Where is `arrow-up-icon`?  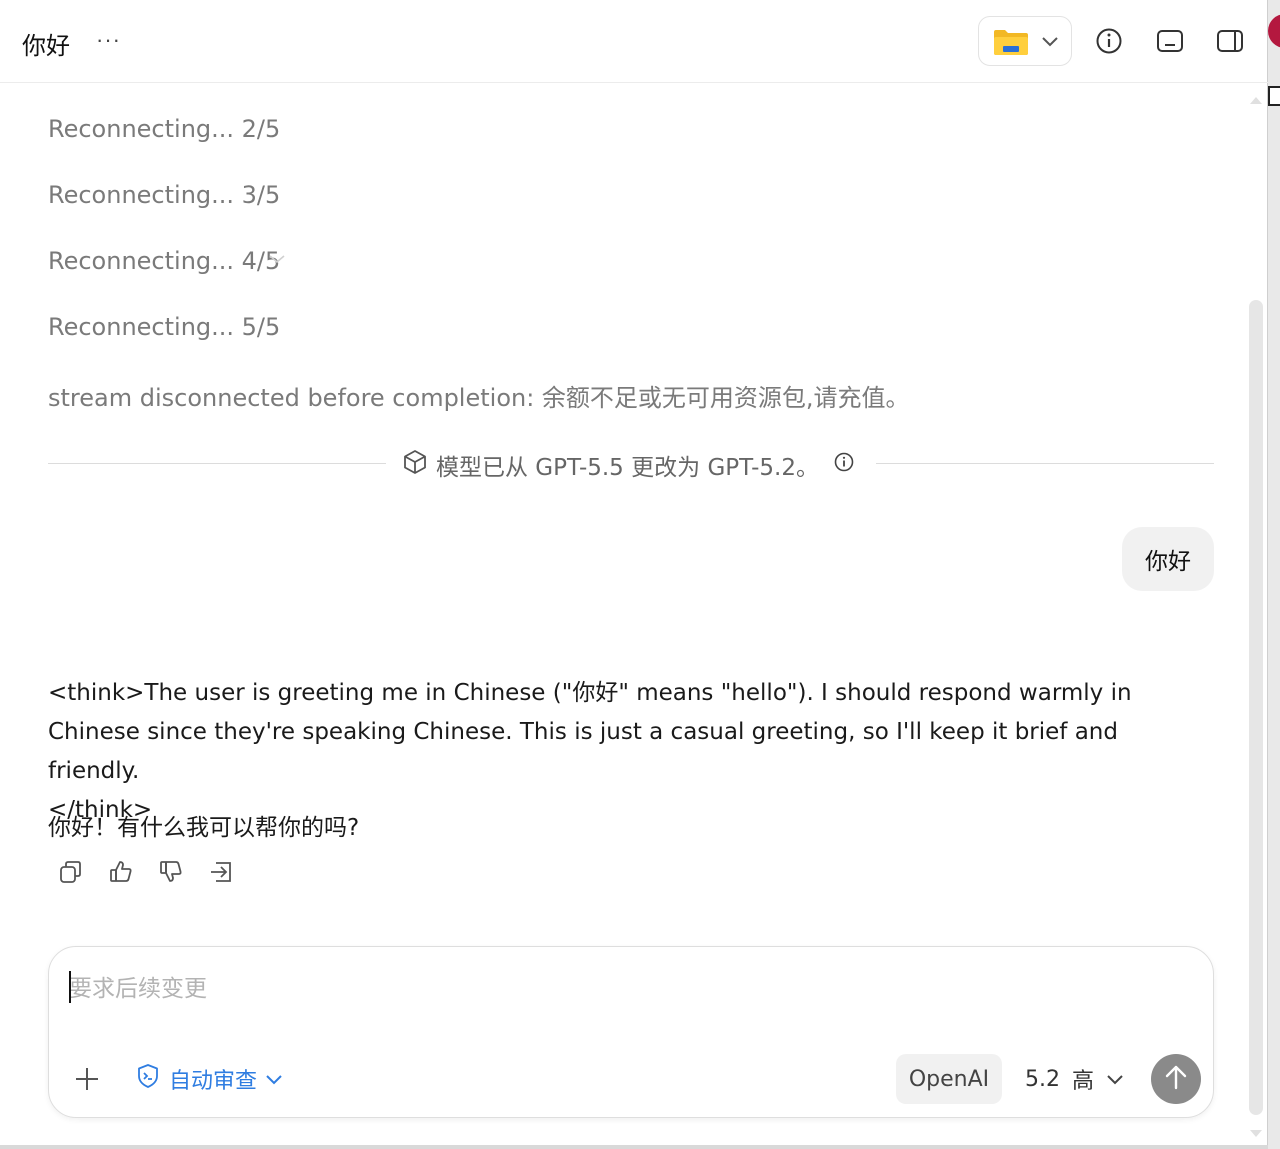
arrow-up-icon is located at coordinates (1176, 1079).